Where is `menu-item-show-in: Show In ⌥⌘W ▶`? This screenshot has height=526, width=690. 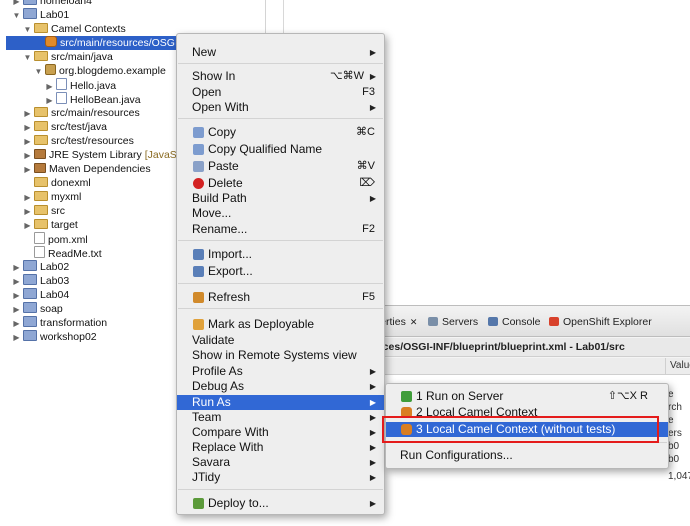
menu-item-show-in: Show In ⌥⌘W ▶ is located at coordinates (280, 76).